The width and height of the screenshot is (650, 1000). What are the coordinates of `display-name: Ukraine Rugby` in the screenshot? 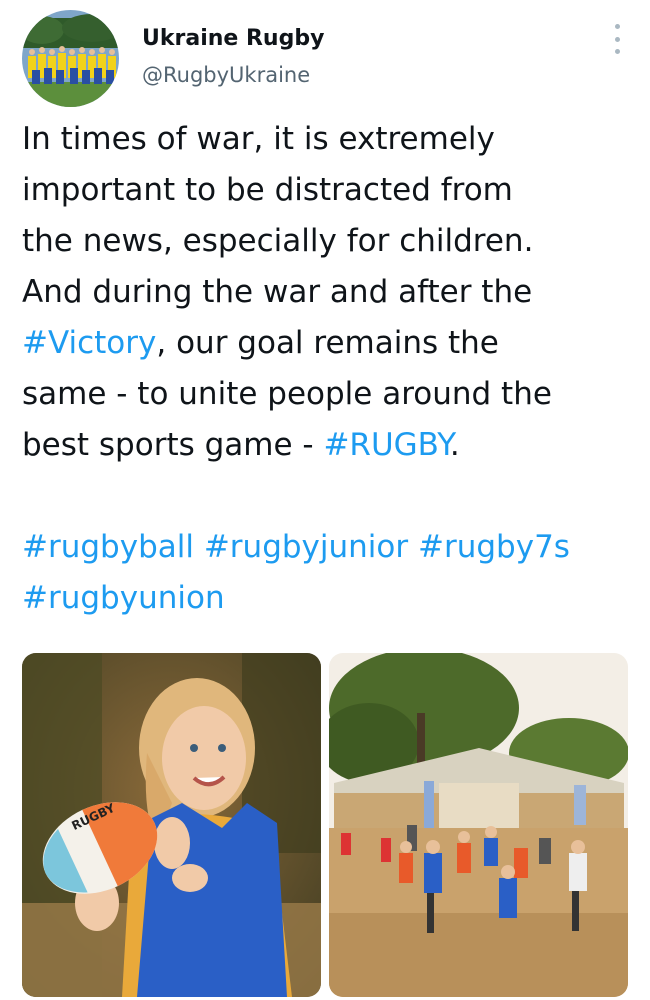 It's located at (233, 39).